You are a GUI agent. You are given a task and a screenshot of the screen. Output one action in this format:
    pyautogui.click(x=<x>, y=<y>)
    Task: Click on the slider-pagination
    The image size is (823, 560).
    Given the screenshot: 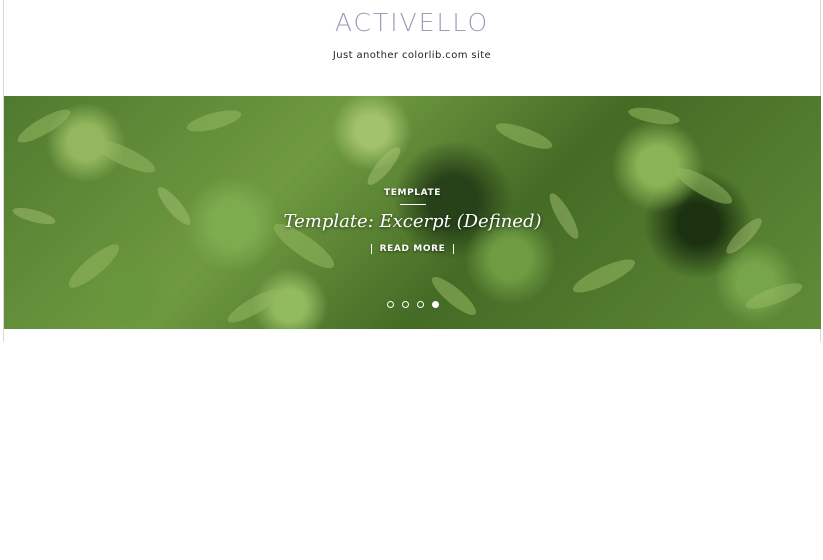 What is the action you would take?
    pyautogui.click(x=412, y=304)
    